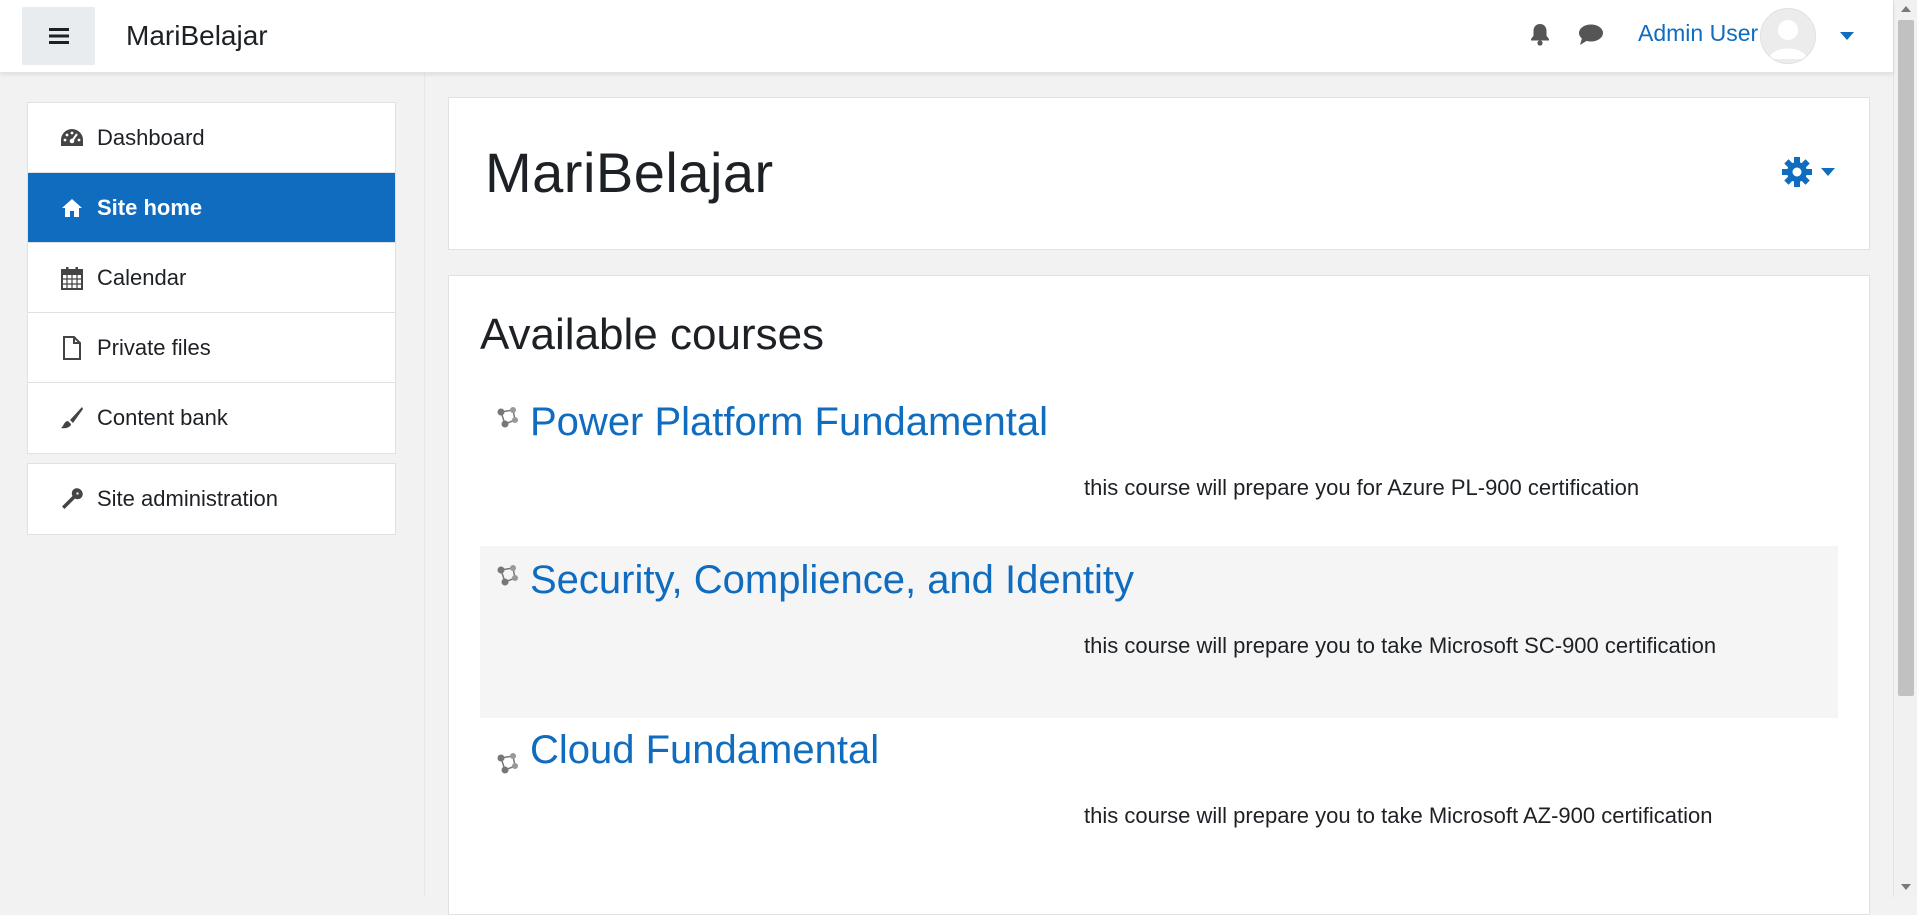 The height and width of the screenshot is (915, 1917). Describe the element at coordinates (832, 580) in the screenshot. I see `course-link: Security, Complience, and Identity` at that location.